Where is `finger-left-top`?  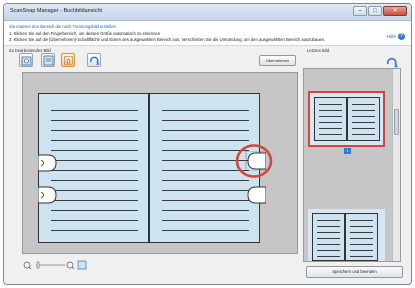 finger-left-top is located at coordinates (47, 163).